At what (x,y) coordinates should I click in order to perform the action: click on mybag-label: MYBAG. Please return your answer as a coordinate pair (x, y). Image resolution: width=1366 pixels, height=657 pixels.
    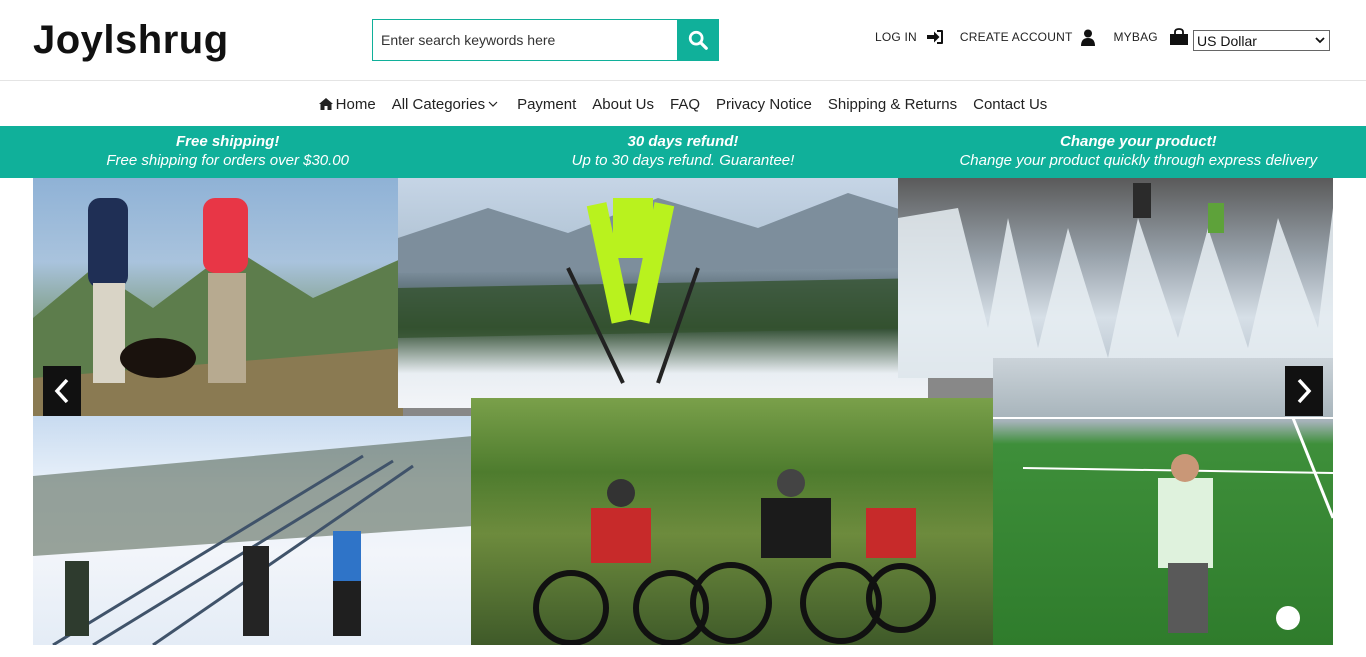
    Looking at the image, I should click on (1135, 37).